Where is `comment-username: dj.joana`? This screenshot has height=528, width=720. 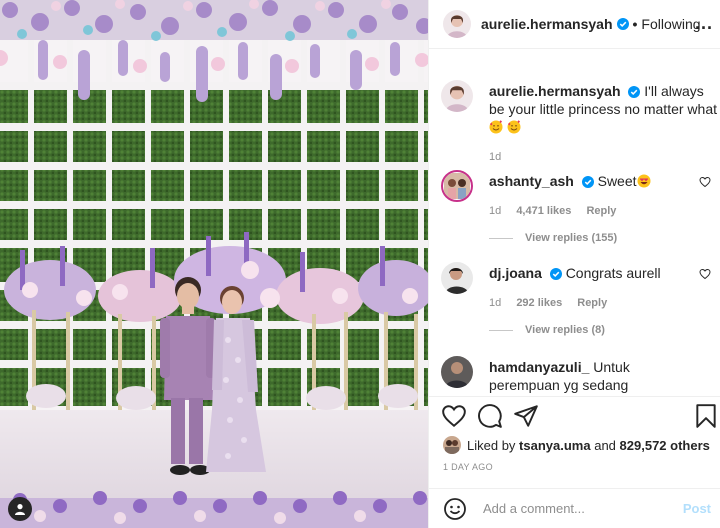 comment-username: dj.joana is located at coordinates (515, 273).